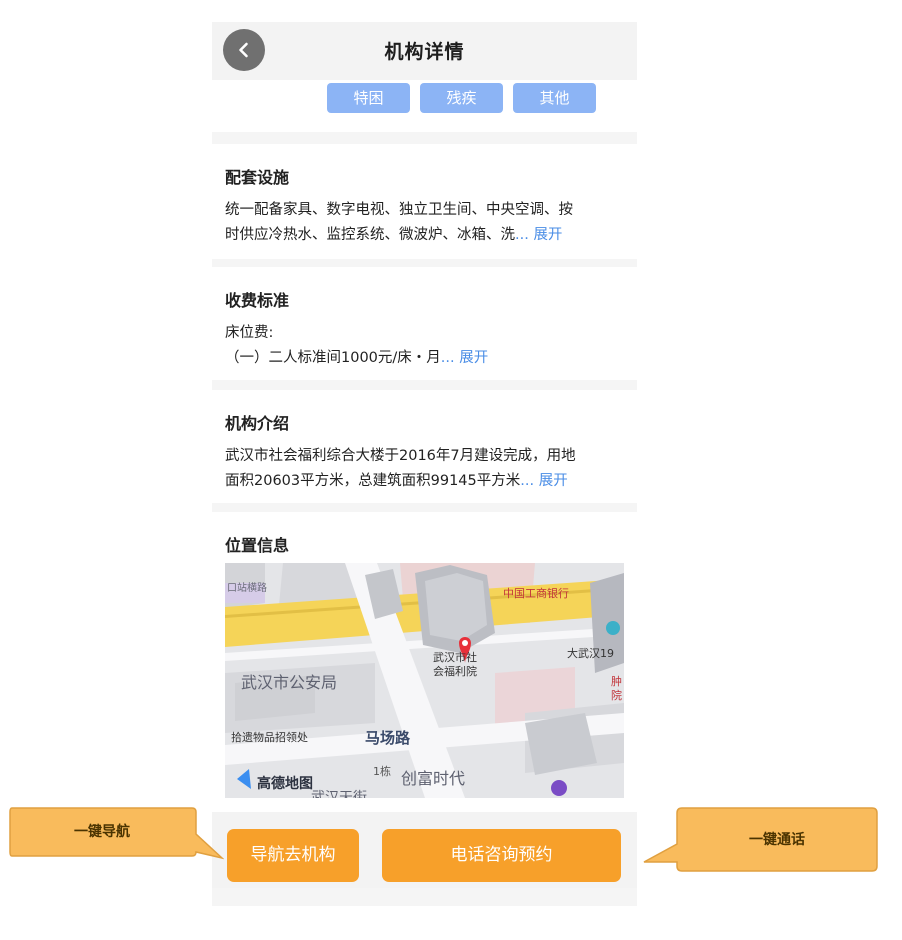  What do you see at coordinates (554, 98) in the screenshot?
I see `tag-other: 其他` at bounding box center [554, 98].